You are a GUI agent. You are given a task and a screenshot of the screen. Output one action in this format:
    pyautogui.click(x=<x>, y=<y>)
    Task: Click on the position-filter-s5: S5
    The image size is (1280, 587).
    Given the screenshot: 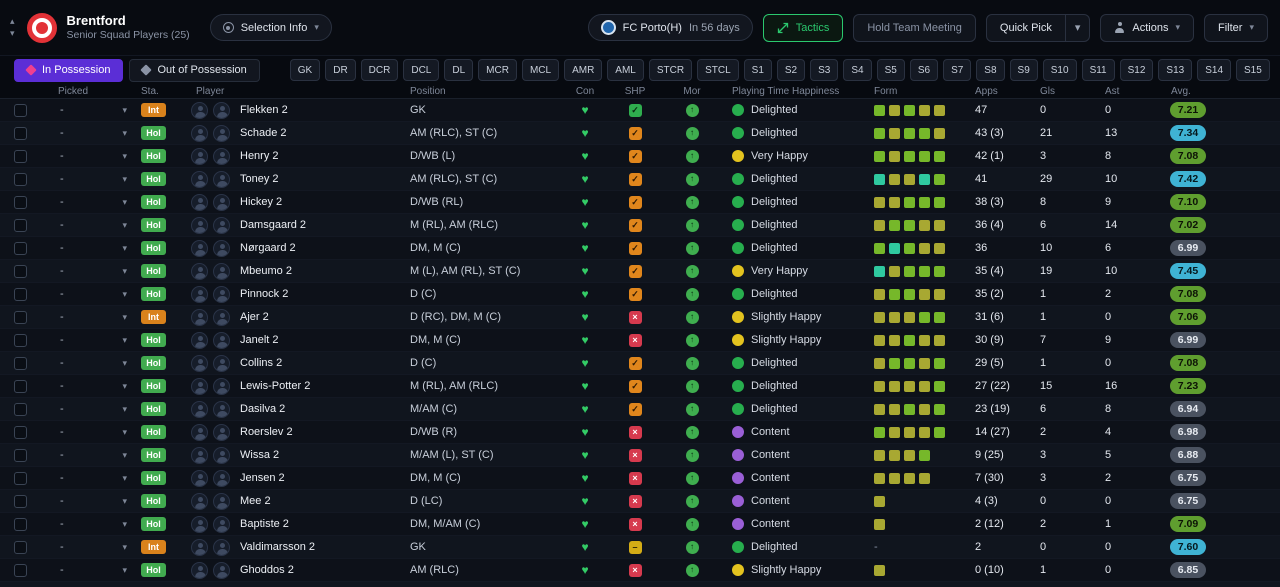 What is the action you would take?
    pyautogui.click(x=890, y=70)
    